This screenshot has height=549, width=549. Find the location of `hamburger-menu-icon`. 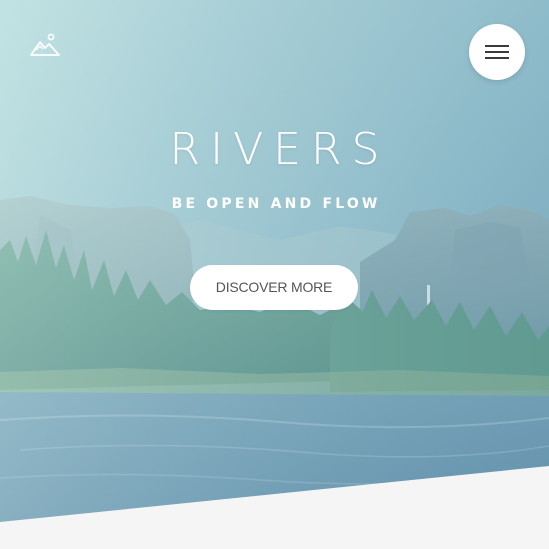

hamburger-menu-icon is located at coordinates (497, 46).